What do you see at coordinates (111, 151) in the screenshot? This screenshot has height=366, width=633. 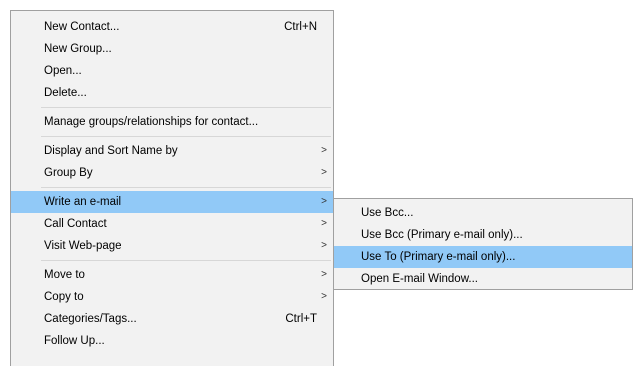 I see `menu-item-label: Display and Sort Name by` at bounding box center [111, 151].